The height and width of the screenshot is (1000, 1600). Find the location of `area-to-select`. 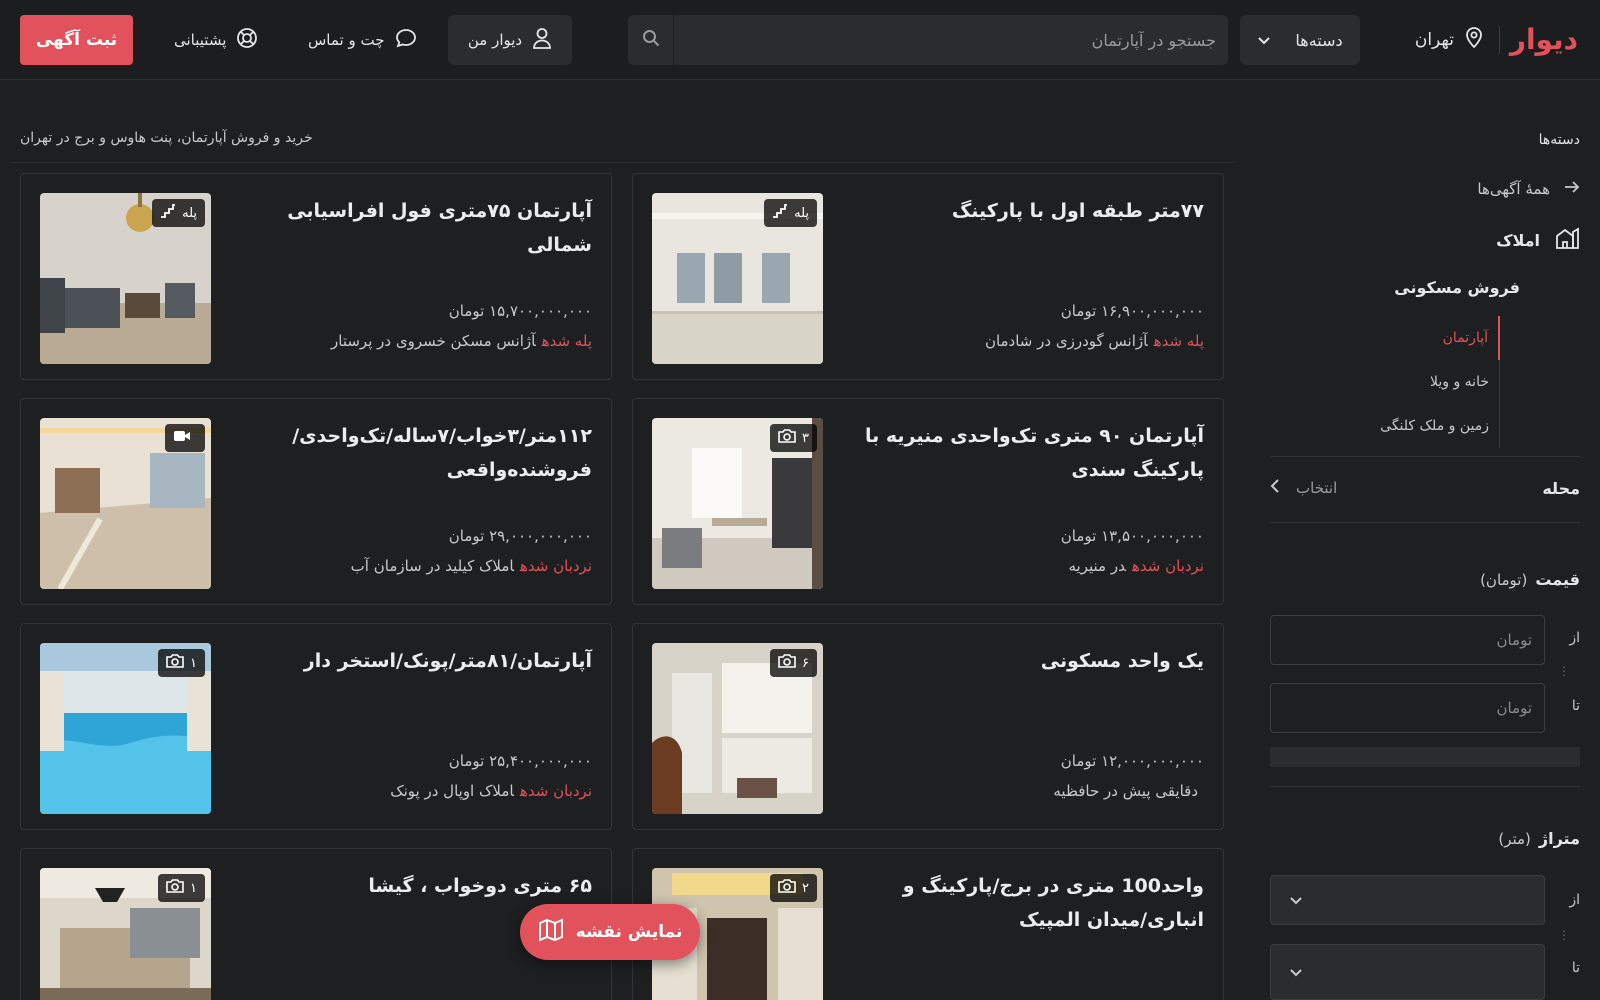

area-to-select is located at coordinates (1407, 972).